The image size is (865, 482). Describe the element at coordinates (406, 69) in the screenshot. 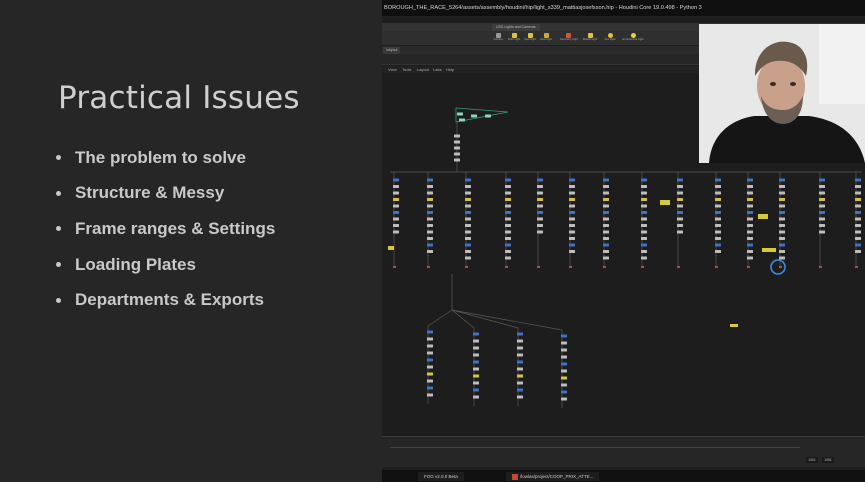

I see `menu-tools: Tools` at that location.